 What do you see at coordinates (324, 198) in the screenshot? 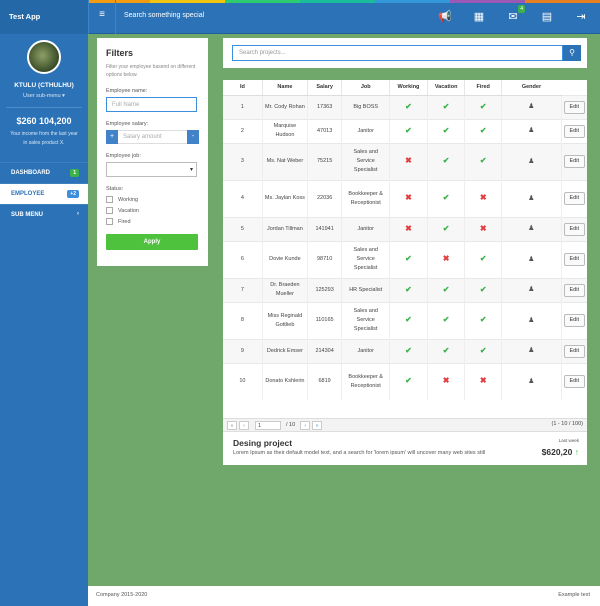
I see `cell-salary: 22036` at bounding box center [324, 198].